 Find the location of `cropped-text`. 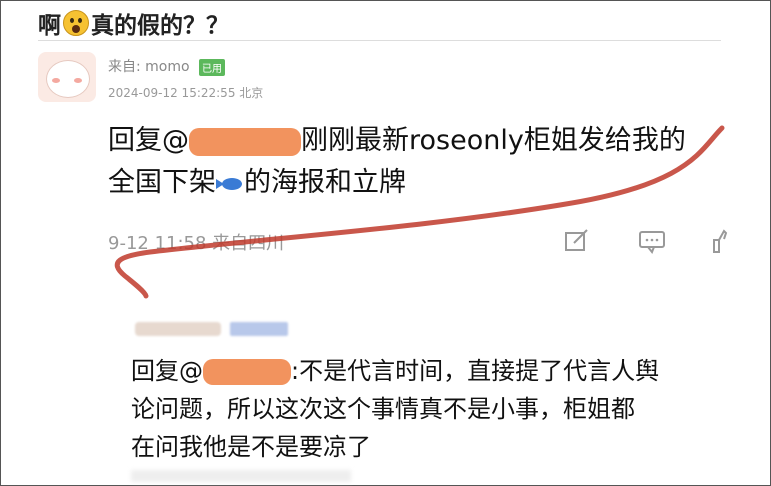

cropped-text is located at coordinates (241, 476).